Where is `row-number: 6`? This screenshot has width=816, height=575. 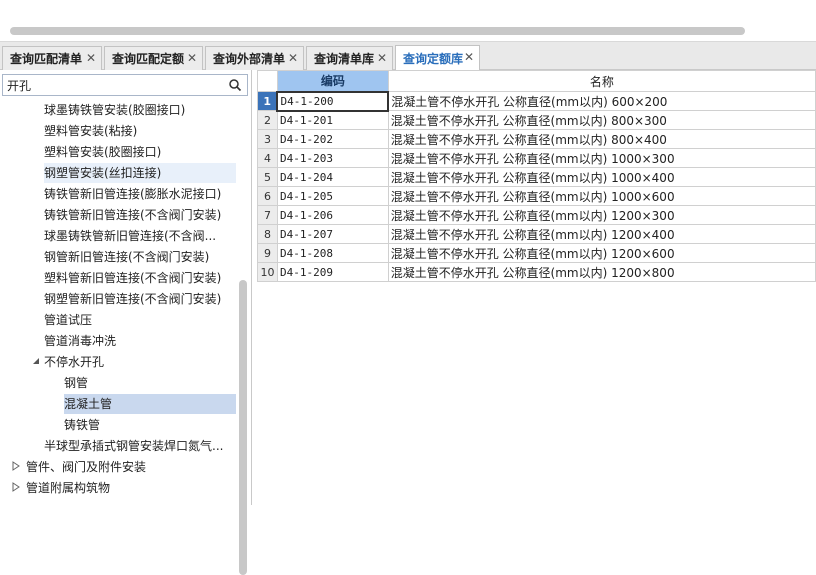
row-number: 6 is located at coordinates (267, 196).